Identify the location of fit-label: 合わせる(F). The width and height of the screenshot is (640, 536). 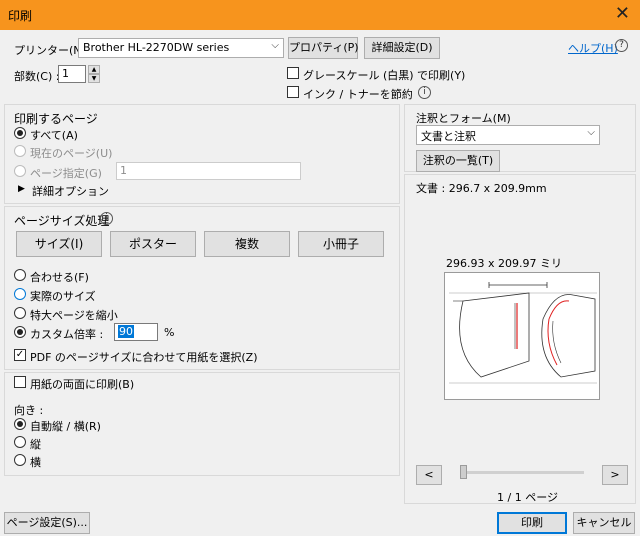
(59, 277).